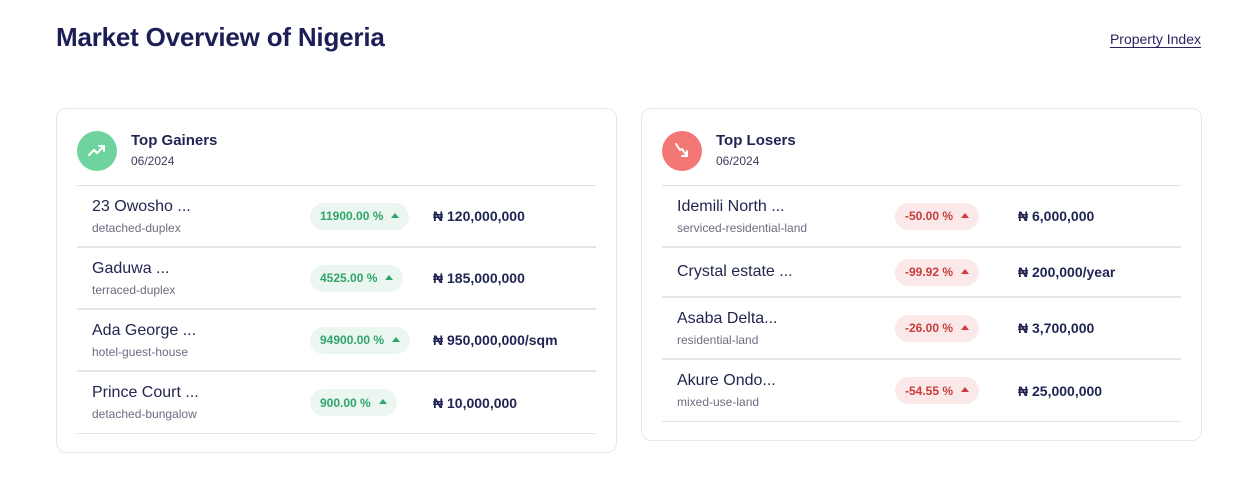 The image size is (1256, 504). What do you see at coordinates (134, 289) in the screenshot?
I see `property-type: terraced-duplex` at bounding box center [134, 289].